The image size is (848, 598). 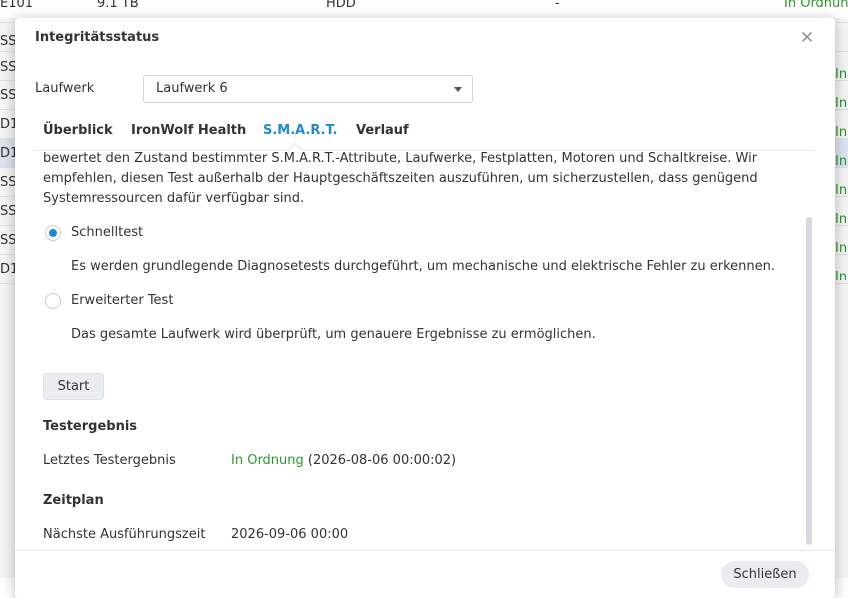 What do you see at coordinates (122, 300) in the screenshot?
I see `extended-test-label: Erweiterter Test` at bounding box center [122, 300].